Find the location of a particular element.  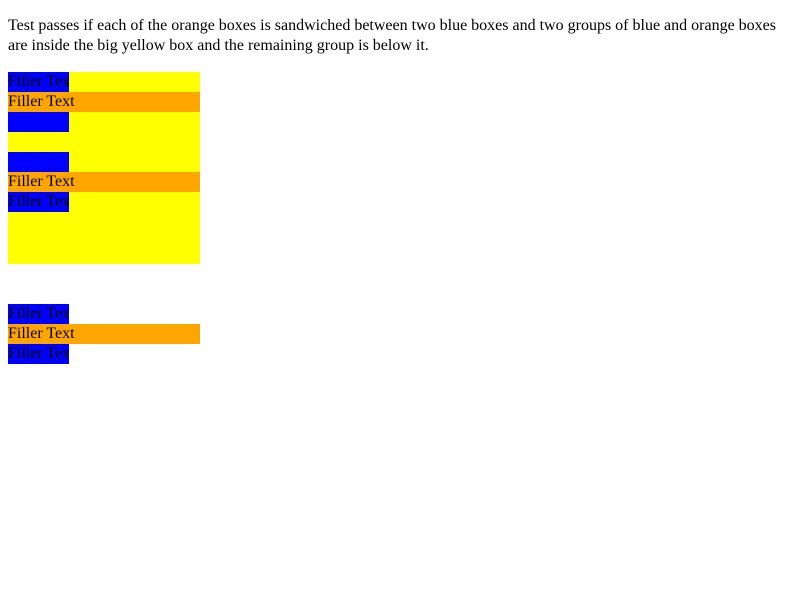

inside-group-1-top-blue-box: Filler Text is located at coordinates (38, 82).